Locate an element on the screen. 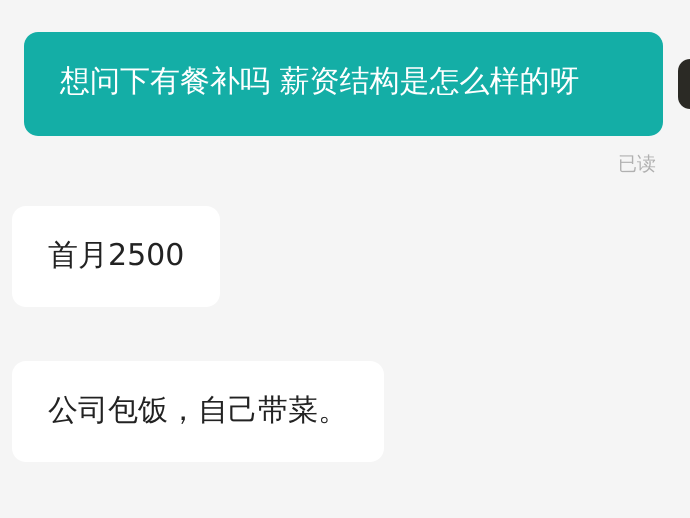 The height and width of the screenshot is (518, 690). received-message: 公司包饭，自己带菜。 is located at coordinates (198, 411).